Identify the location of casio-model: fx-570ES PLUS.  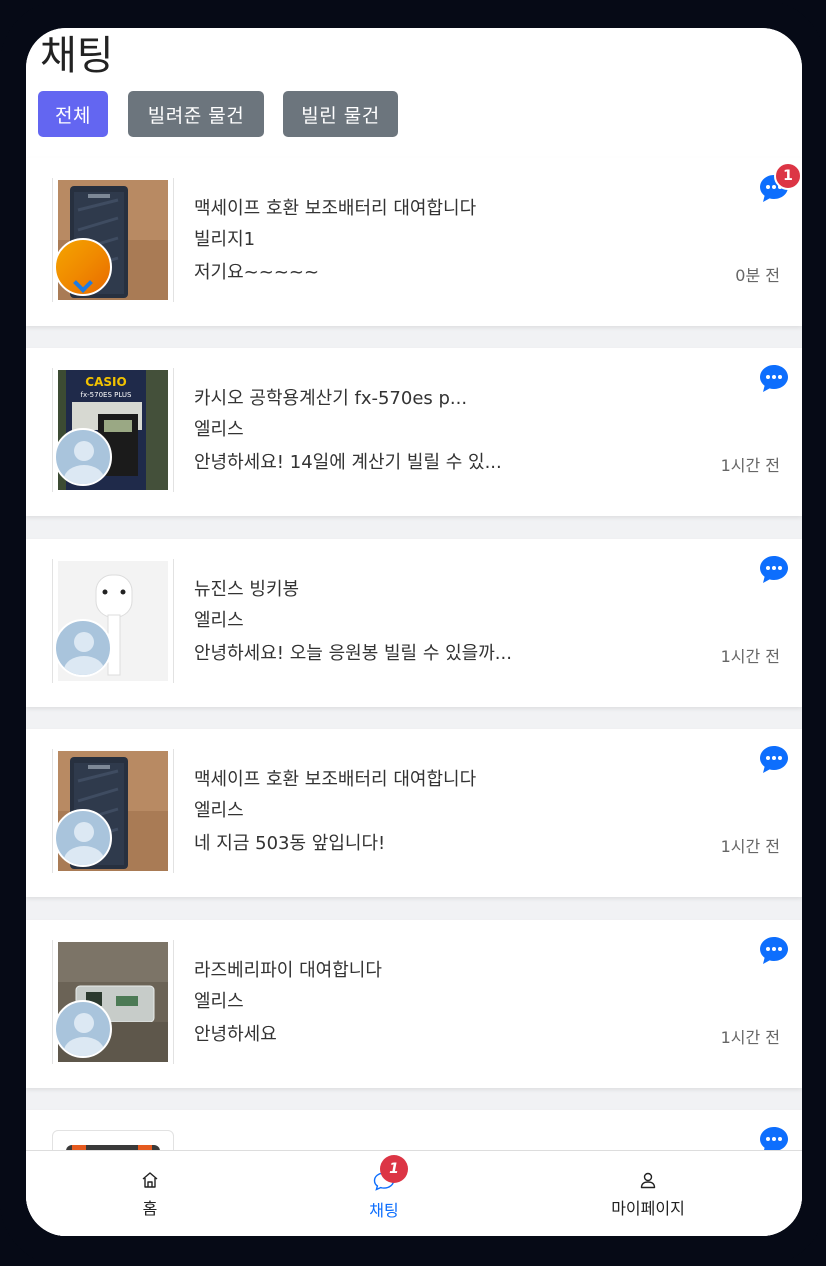
(106, 395).